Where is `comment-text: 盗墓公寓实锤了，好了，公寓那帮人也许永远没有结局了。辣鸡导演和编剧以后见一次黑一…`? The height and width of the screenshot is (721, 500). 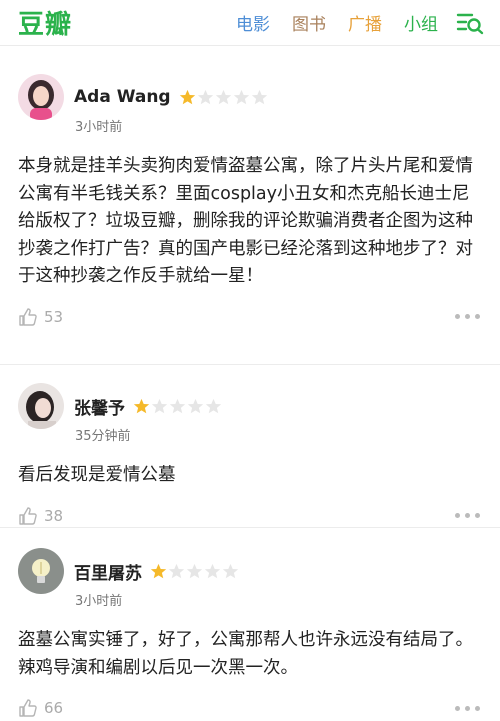 comment-text: 盗墓公寓实锤了，好了，公寓那帮人也许永远没有结局了。辣鸡导演和编剧以后见一次黑一… is located at coordinates (245, 654).